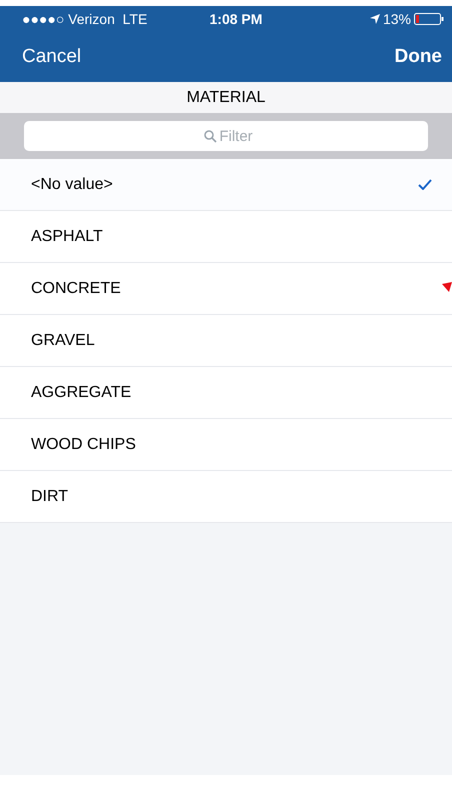  Describe the element at coordinates (429, 19) in the screenshot. I see `battery-icon` at that location.